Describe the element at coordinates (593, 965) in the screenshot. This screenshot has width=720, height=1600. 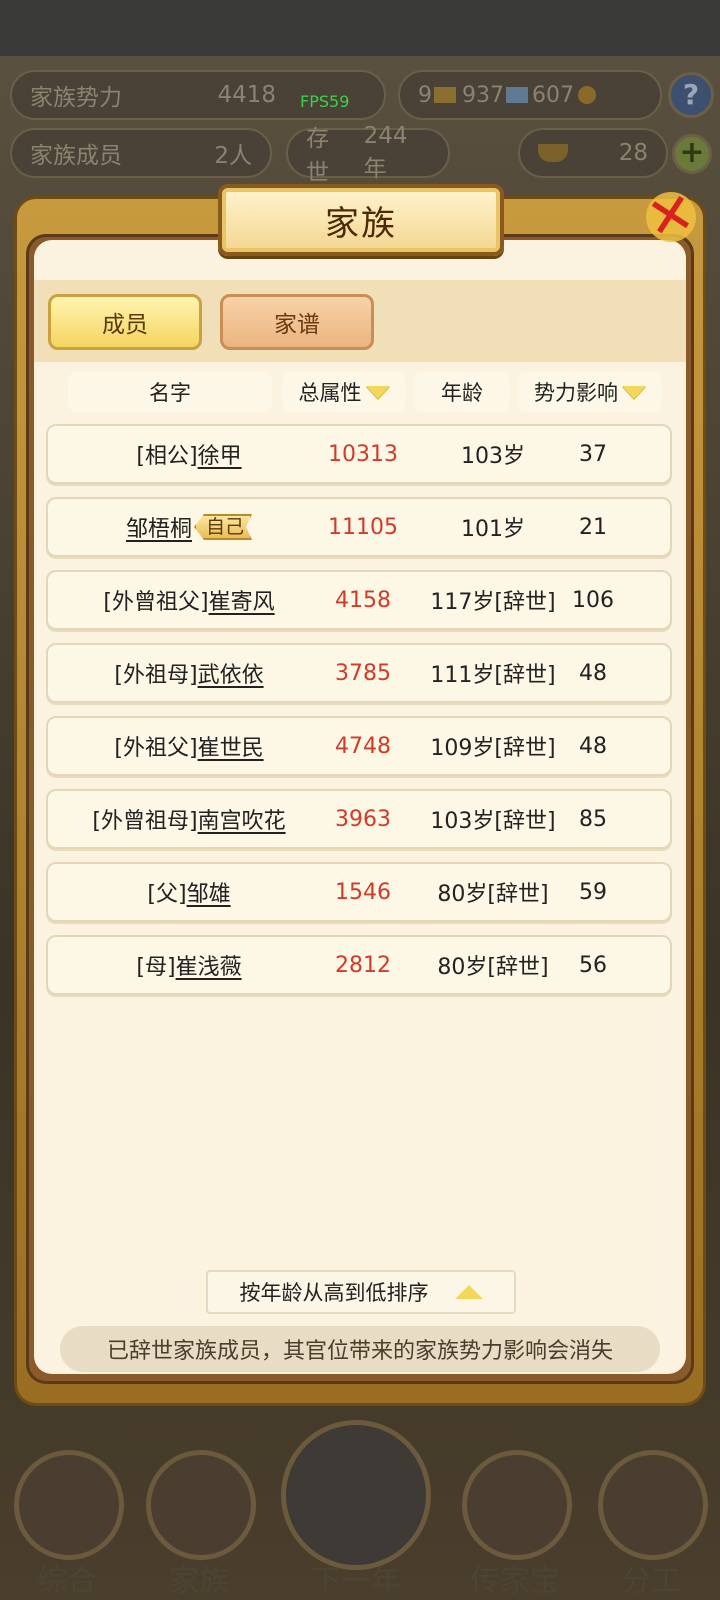
I see `influence-value: 56` at that location.